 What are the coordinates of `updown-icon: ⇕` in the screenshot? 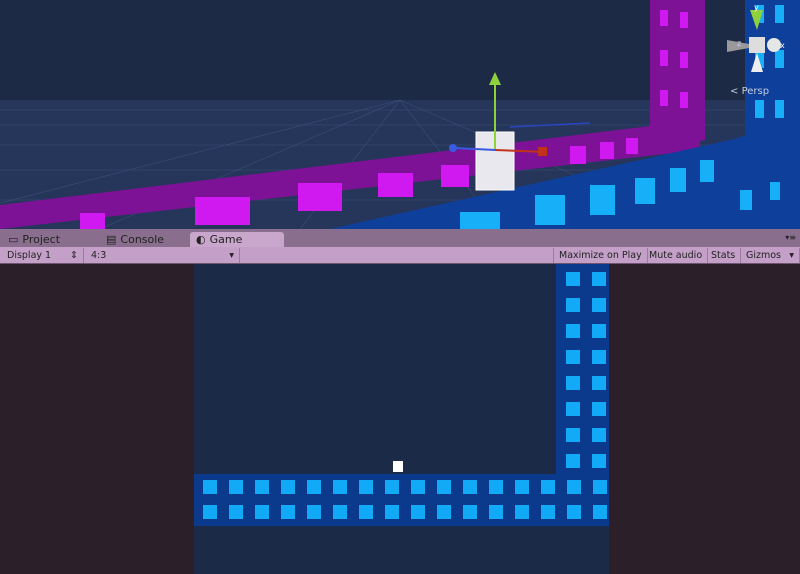 It's located at (74, 255).